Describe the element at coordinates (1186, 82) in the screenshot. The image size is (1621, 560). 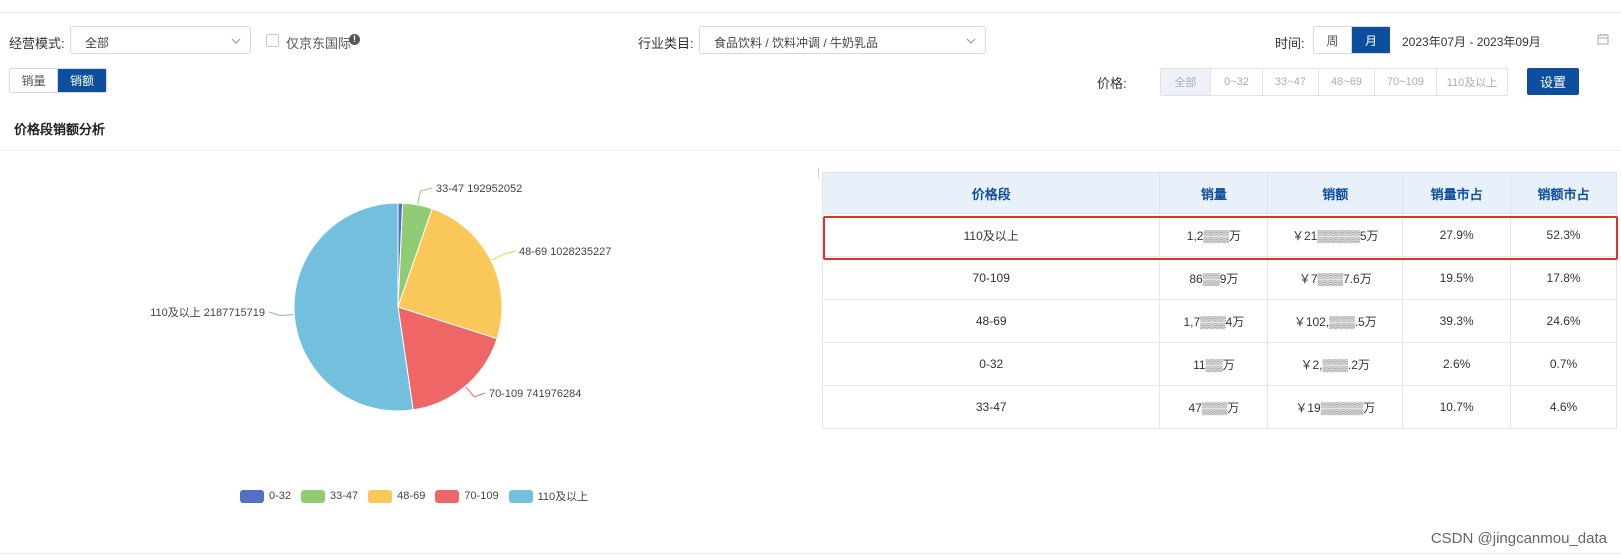
I see `price-option-all: 全部` at that location.